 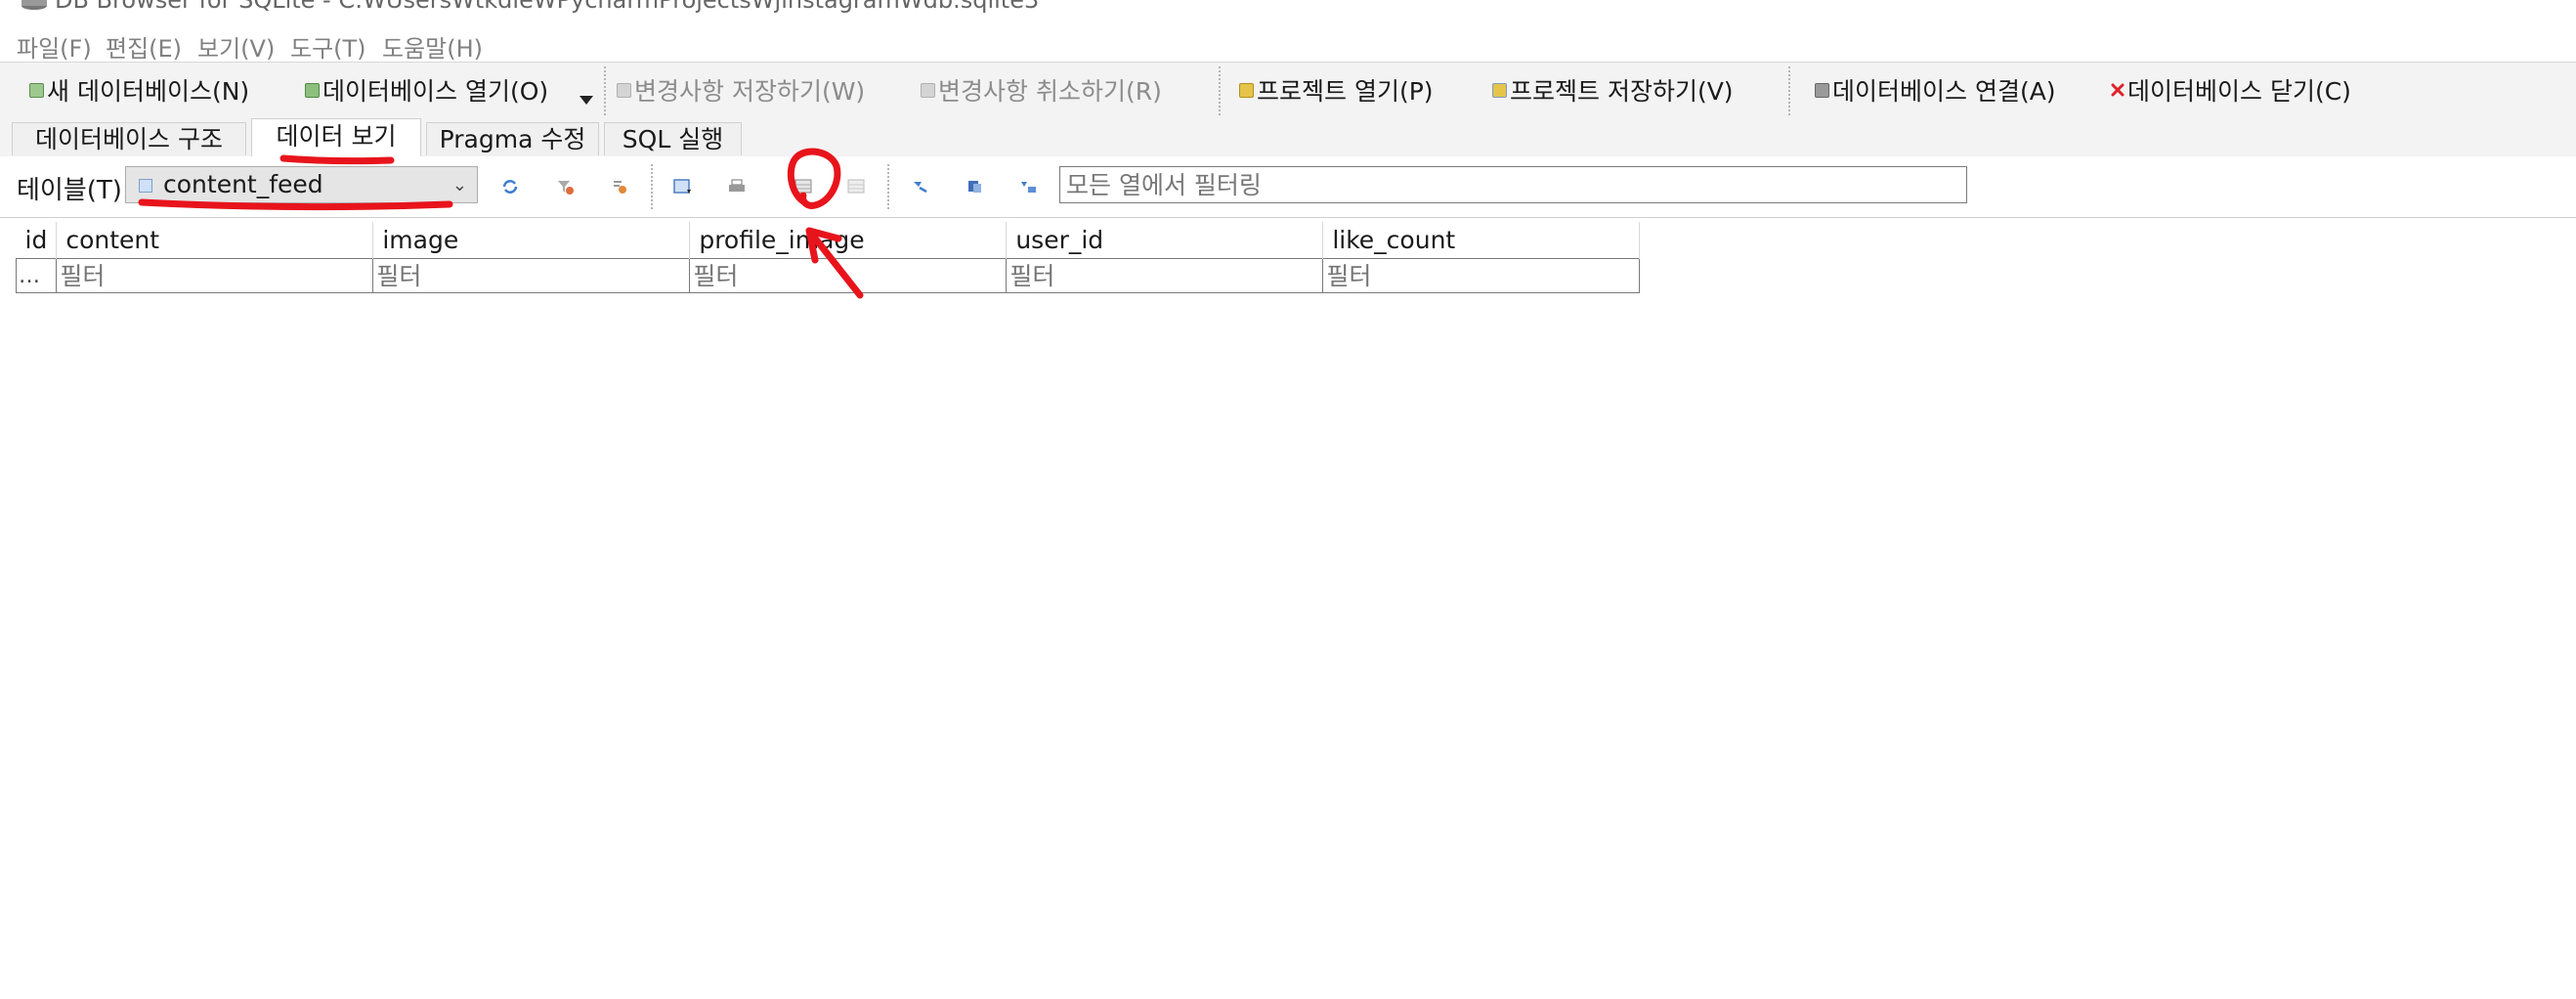 What do you see at coordinates (920, 186) in the screenshot?
I see `find-icon` at bounding box center [920, 186].